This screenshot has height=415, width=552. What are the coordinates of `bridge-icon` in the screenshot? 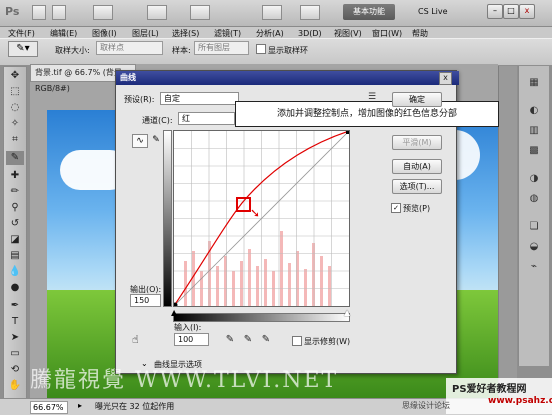 It's located at (39, 12).